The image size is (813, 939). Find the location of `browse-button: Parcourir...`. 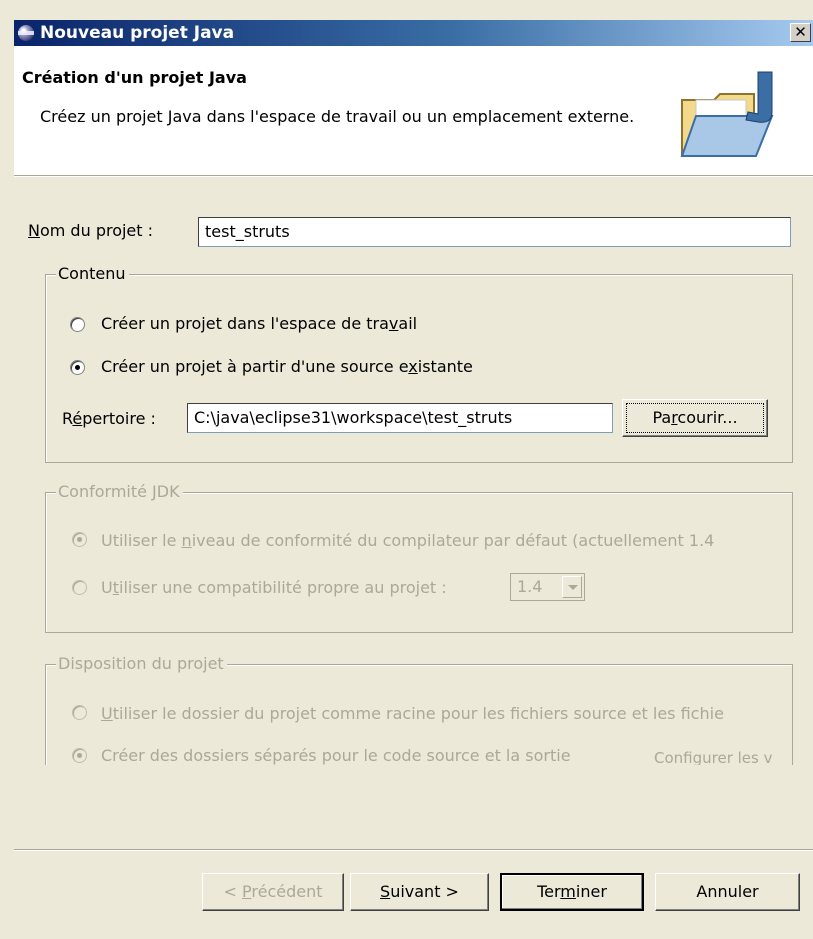

browse-button: Parcourir... is located at coordinates (695, 418).